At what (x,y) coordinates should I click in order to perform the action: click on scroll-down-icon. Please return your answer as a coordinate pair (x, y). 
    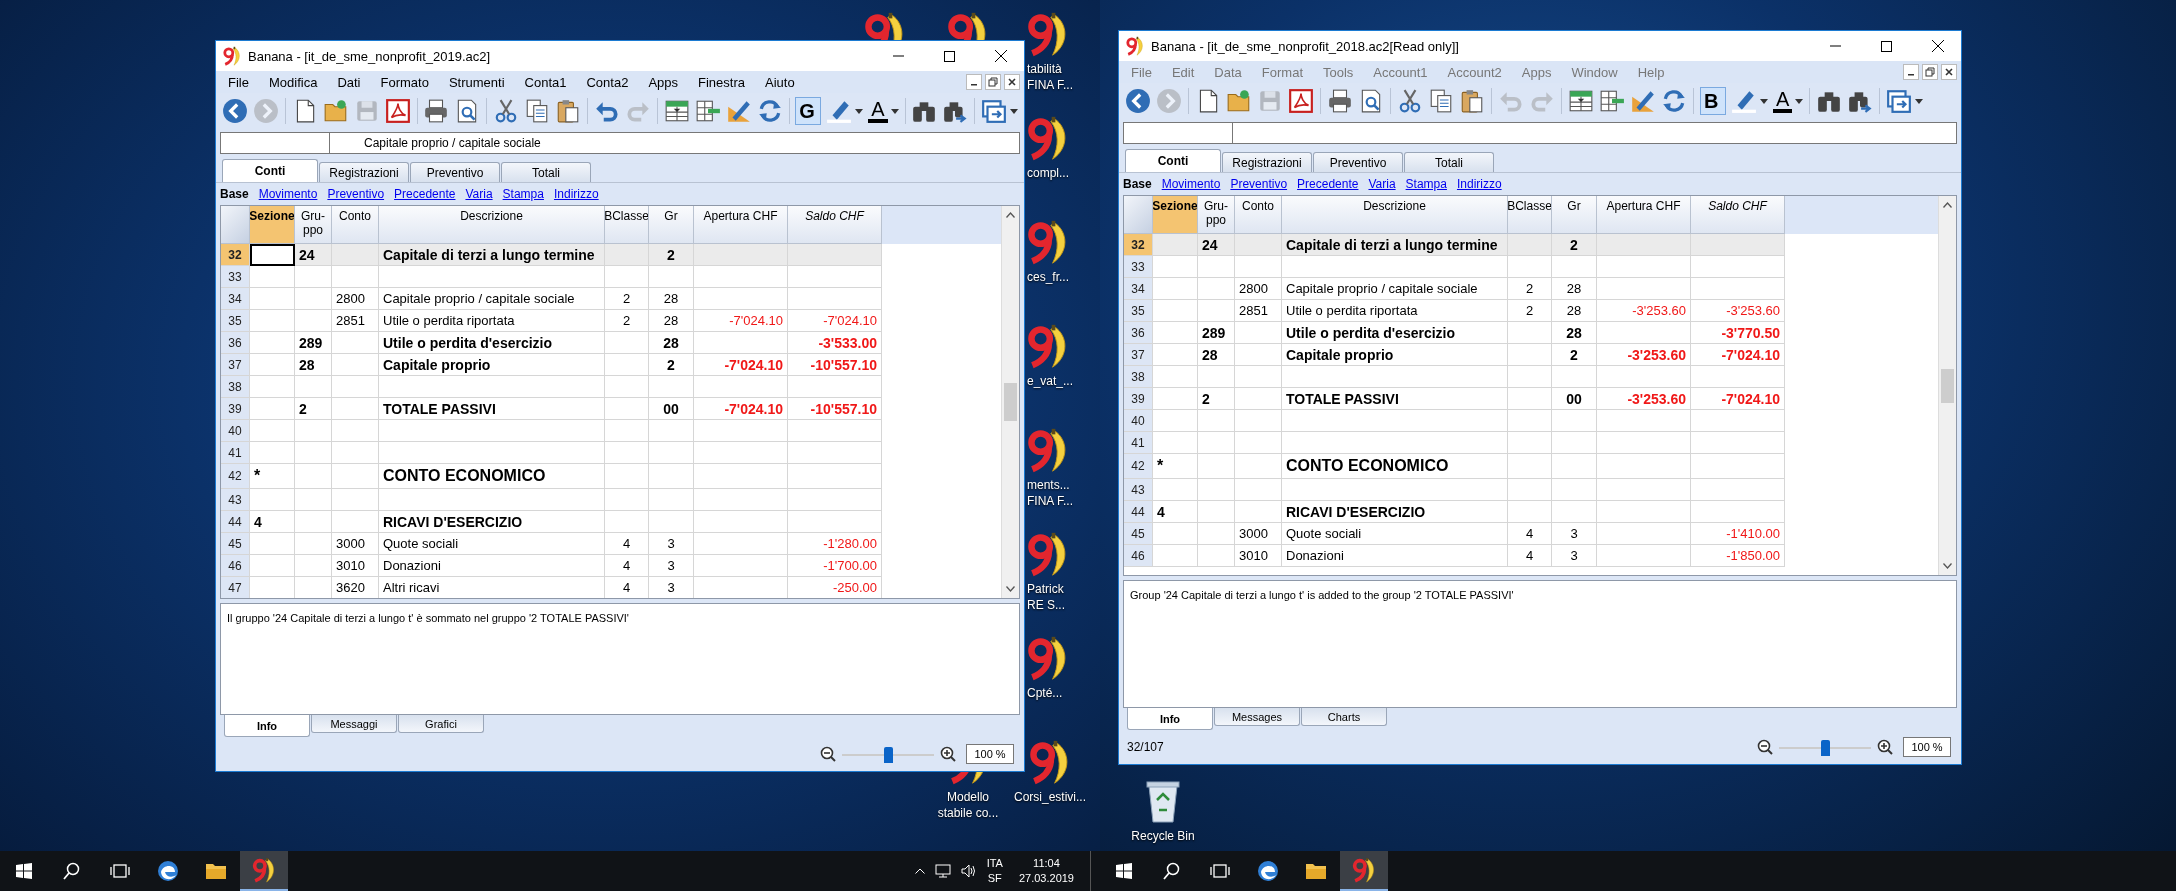
    Looking at the image, I should click on (1947, 566).